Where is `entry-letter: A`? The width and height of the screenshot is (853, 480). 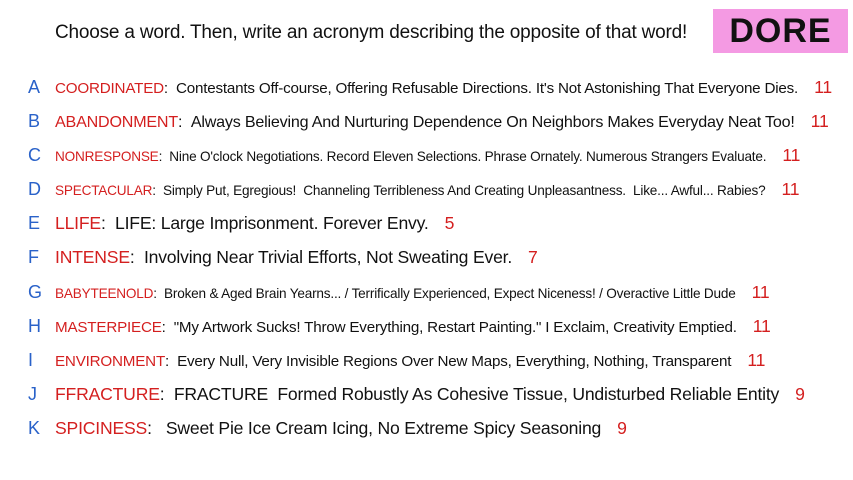
entry-letter: A is located at coordinates (34, 86).